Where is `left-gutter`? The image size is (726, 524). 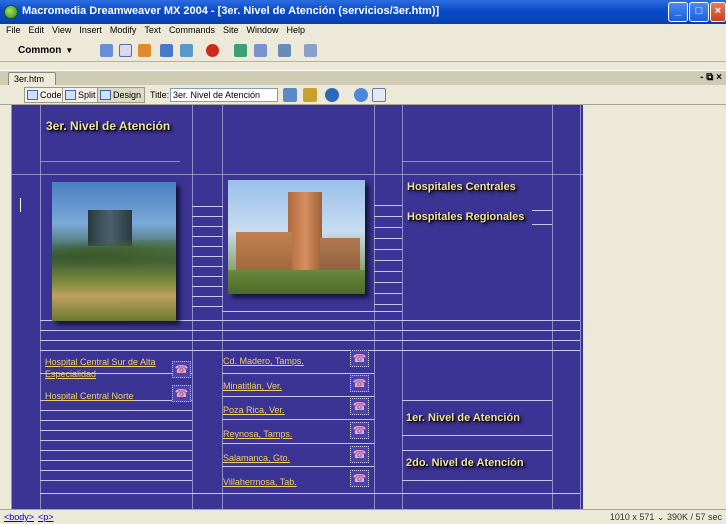
left-gutter is located at coordinates (6, 307).